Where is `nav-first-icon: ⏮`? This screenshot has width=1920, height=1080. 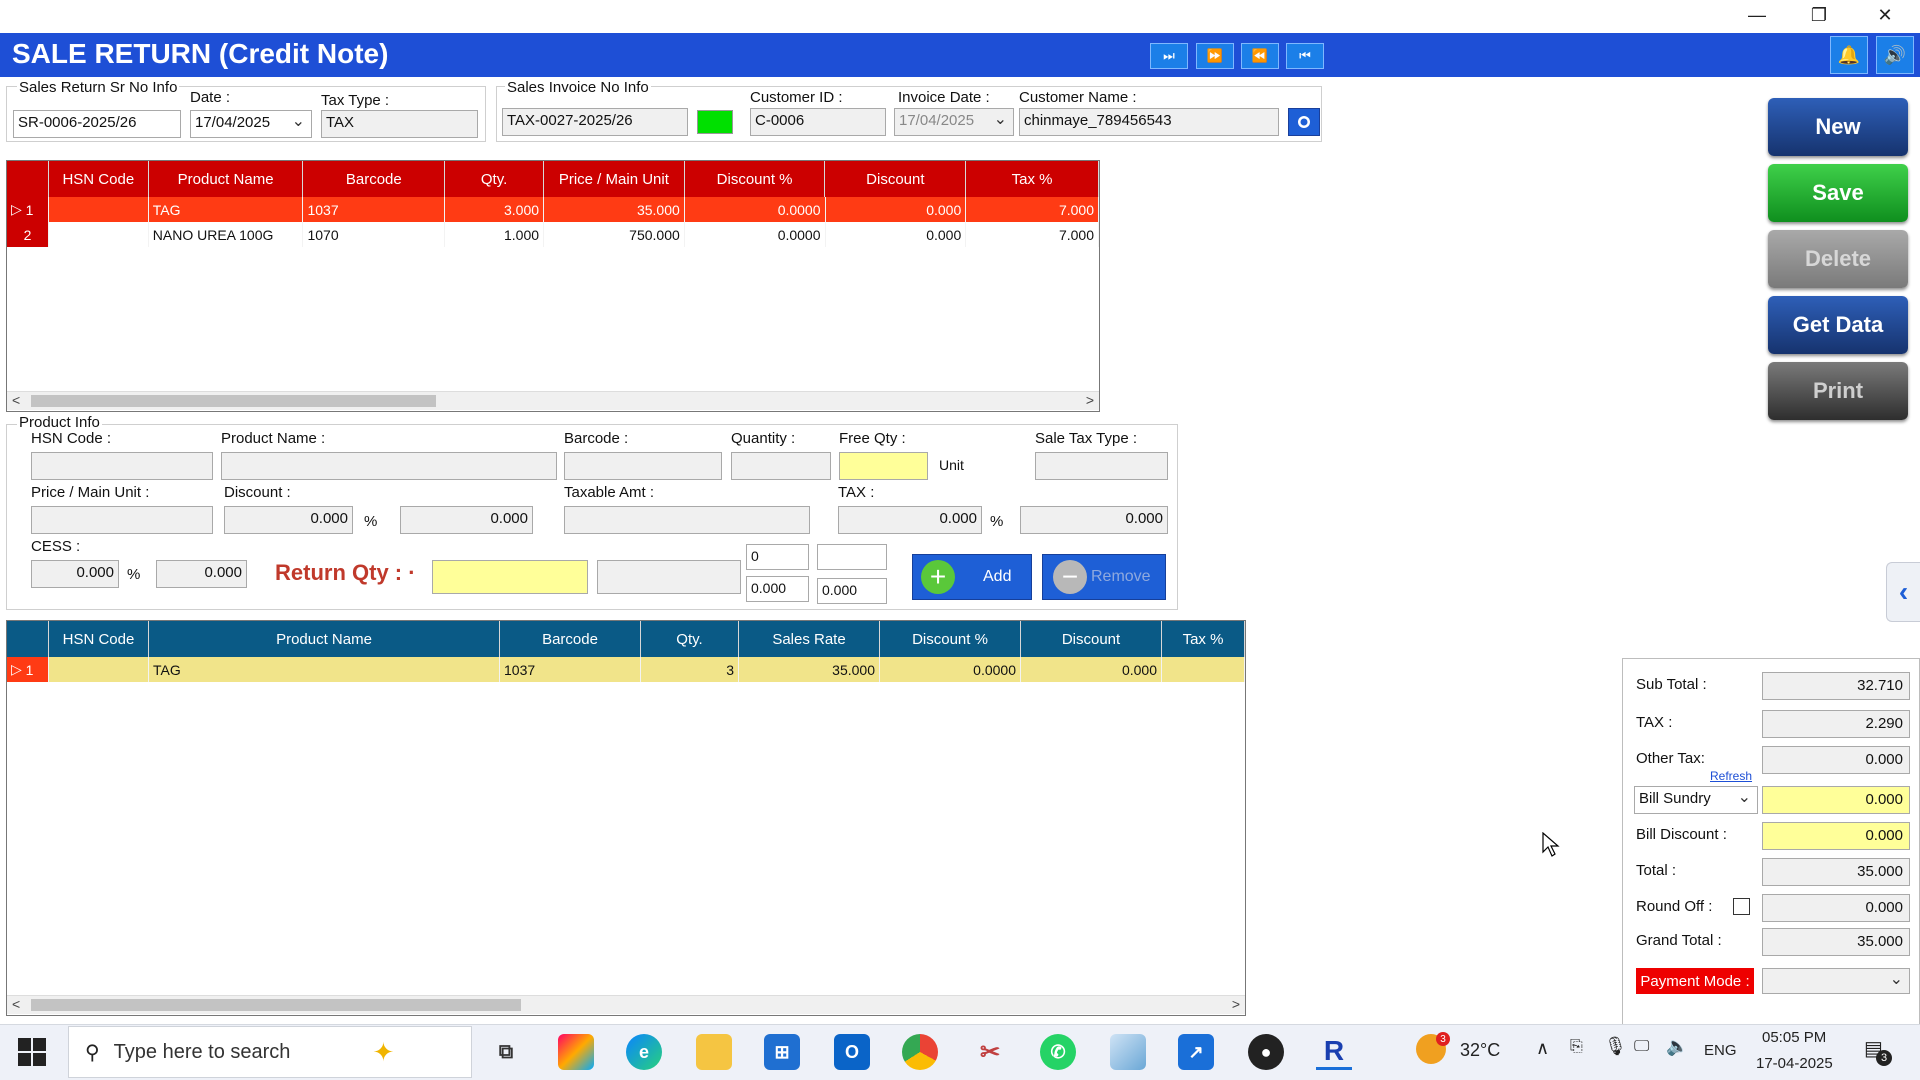
nav-first-icon: ⏮ is located at coordinates (1305, 56).